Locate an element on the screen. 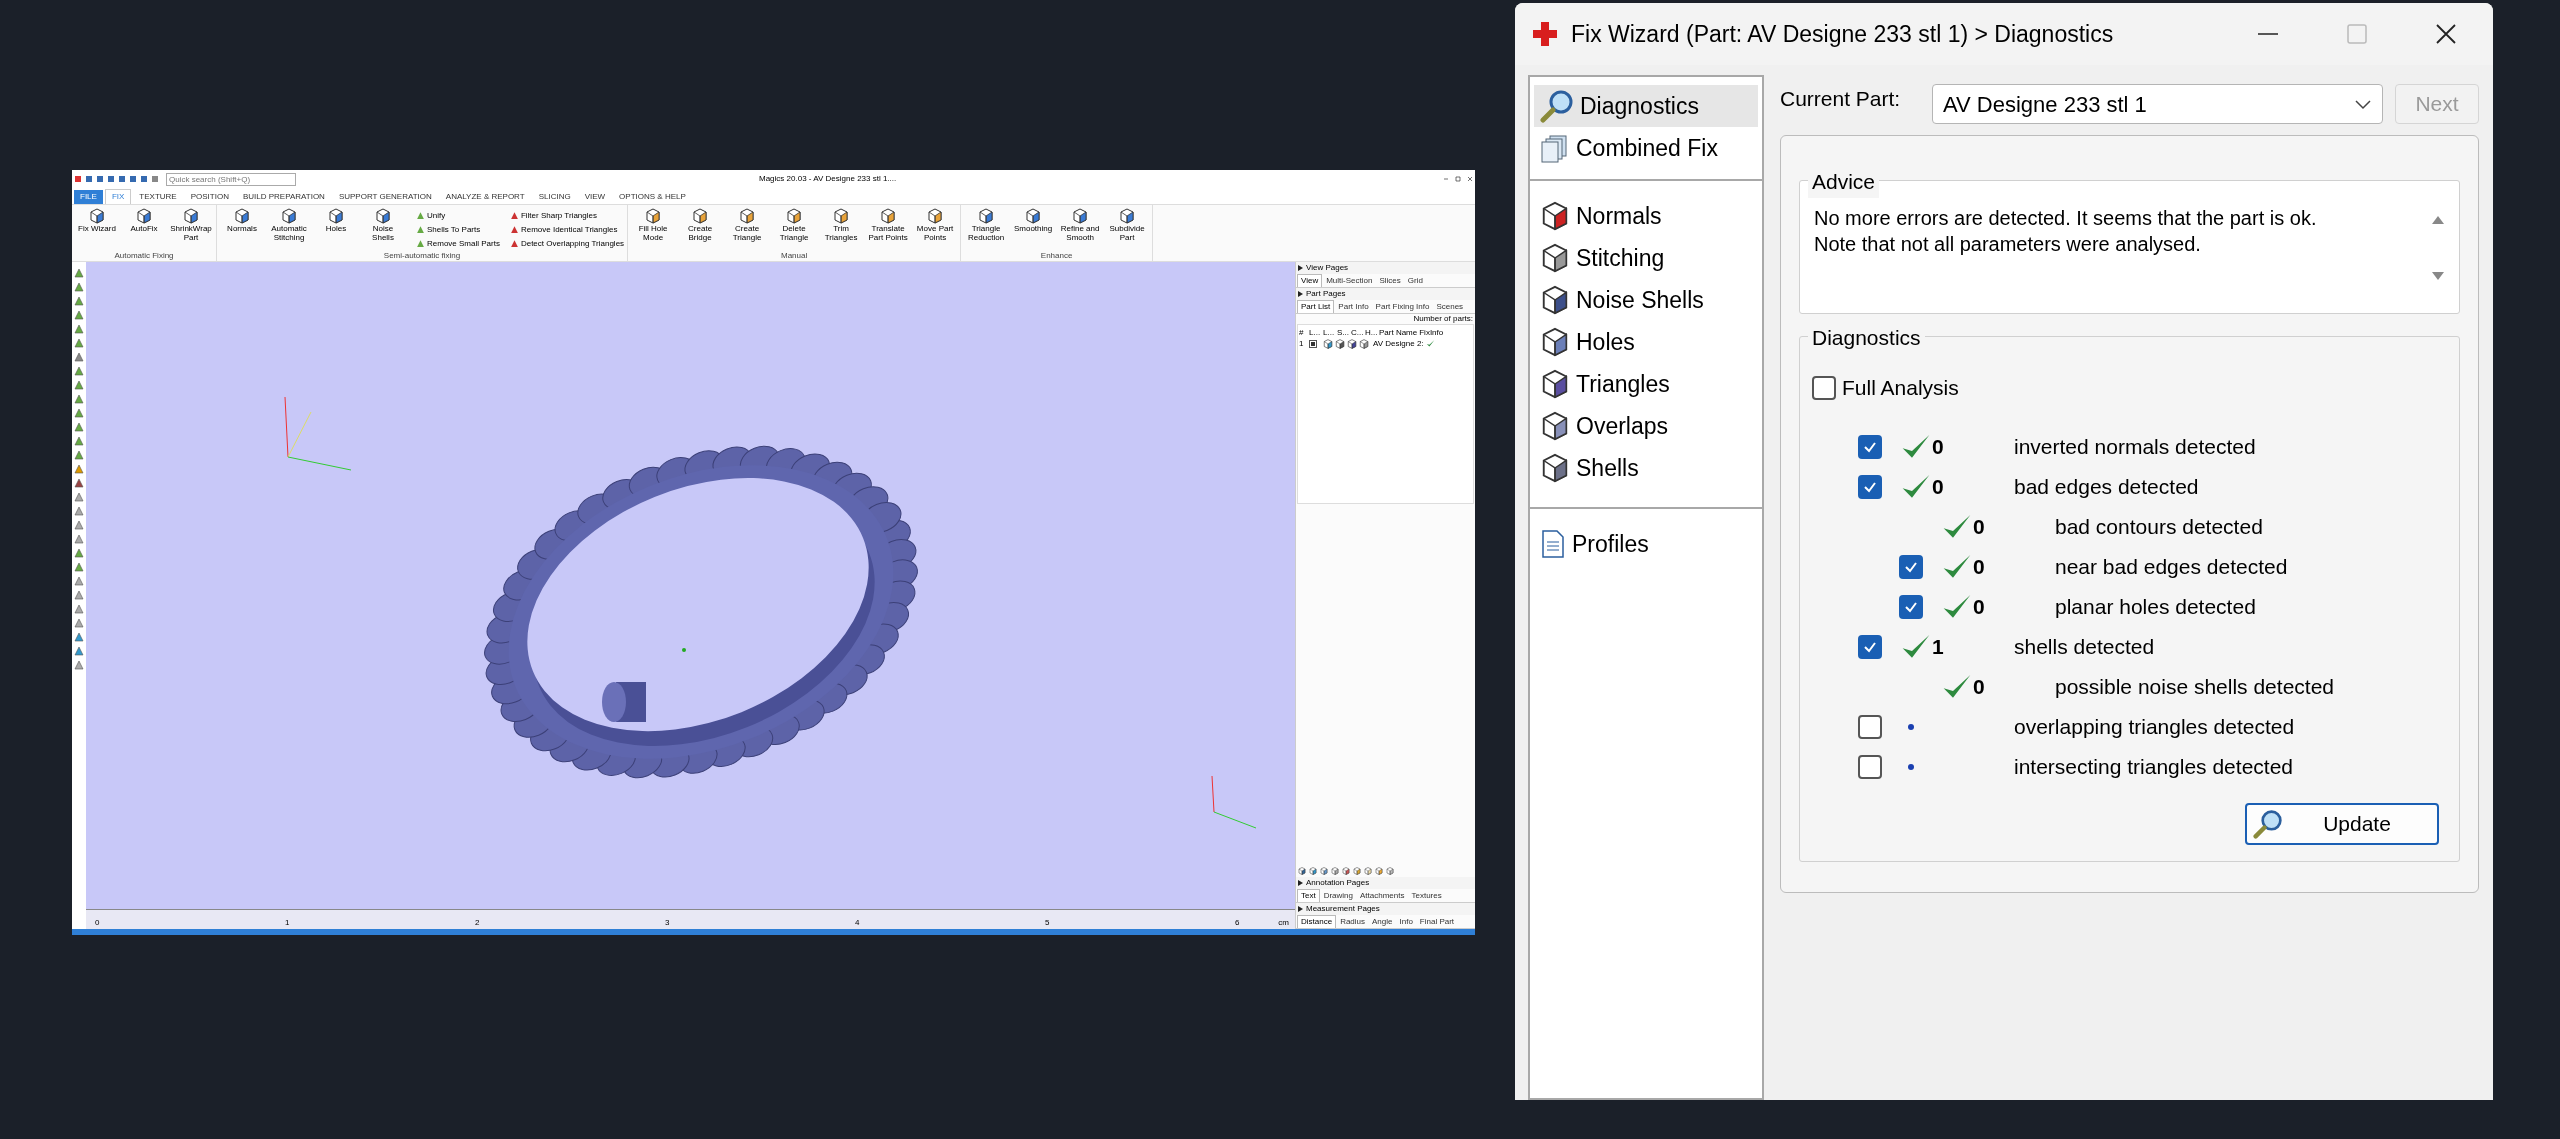 This screenshot has height=1139, width=2560. ribbon-tab: TEXTURE is located at coordinates (158, 197).